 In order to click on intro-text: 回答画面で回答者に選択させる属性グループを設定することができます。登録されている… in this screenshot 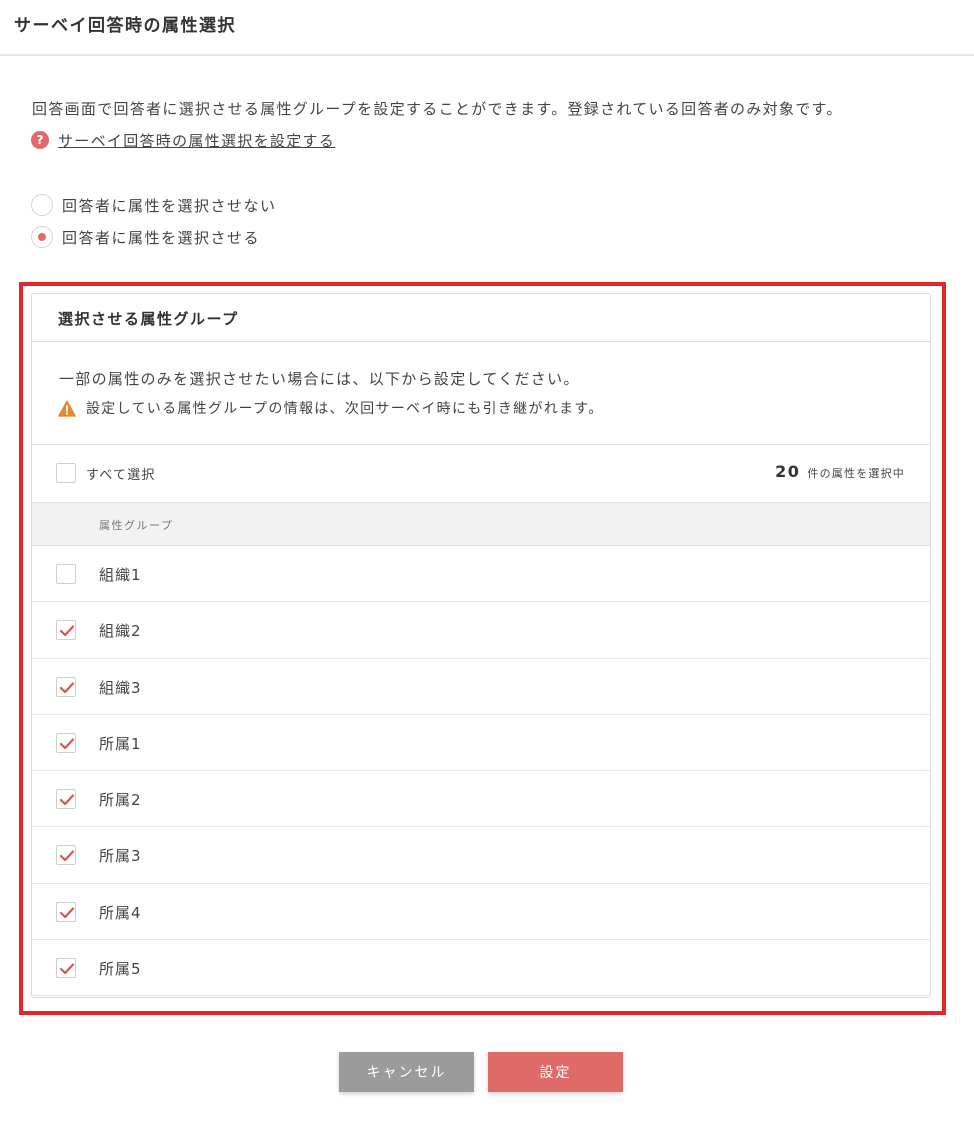, I will do `click(437, 109)`.